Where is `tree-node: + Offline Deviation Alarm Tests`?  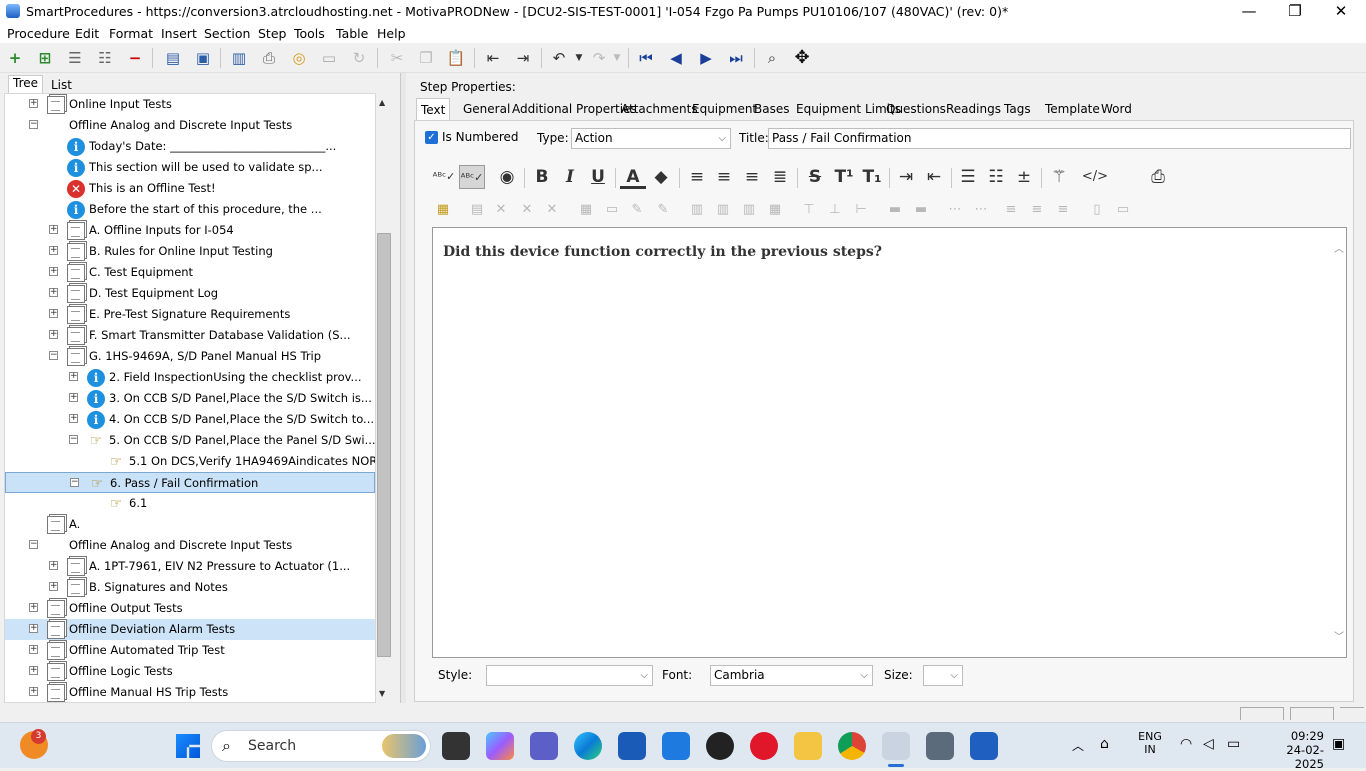
tree-node: + Offline Deviation Alarm Tests is located at coordinates (190, 629).